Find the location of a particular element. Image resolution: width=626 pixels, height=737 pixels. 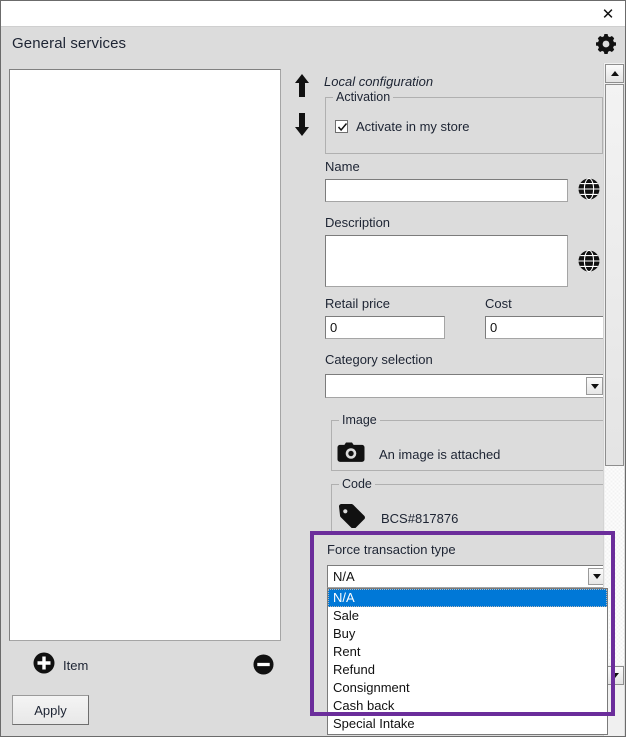

image-attached-row: An image is attached is located at coordinates (418, 454).